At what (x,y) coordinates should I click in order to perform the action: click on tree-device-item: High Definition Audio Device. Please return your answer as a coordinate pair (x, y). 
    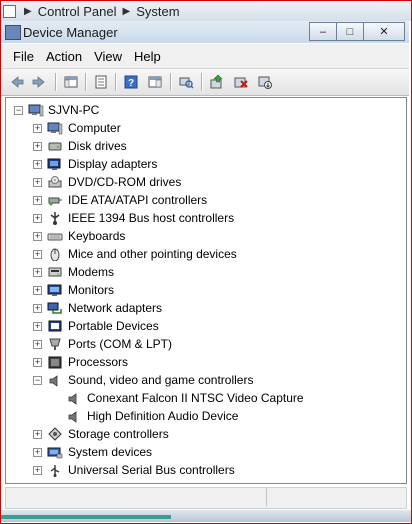
    Looking at the image, I should click on (162, 416).